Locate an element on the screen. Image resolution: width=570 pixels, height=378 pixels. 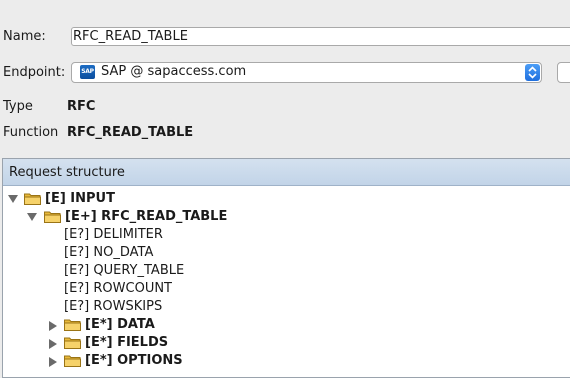
function-value: RFC_READ_TABLE is located at coordinates (130, 132).